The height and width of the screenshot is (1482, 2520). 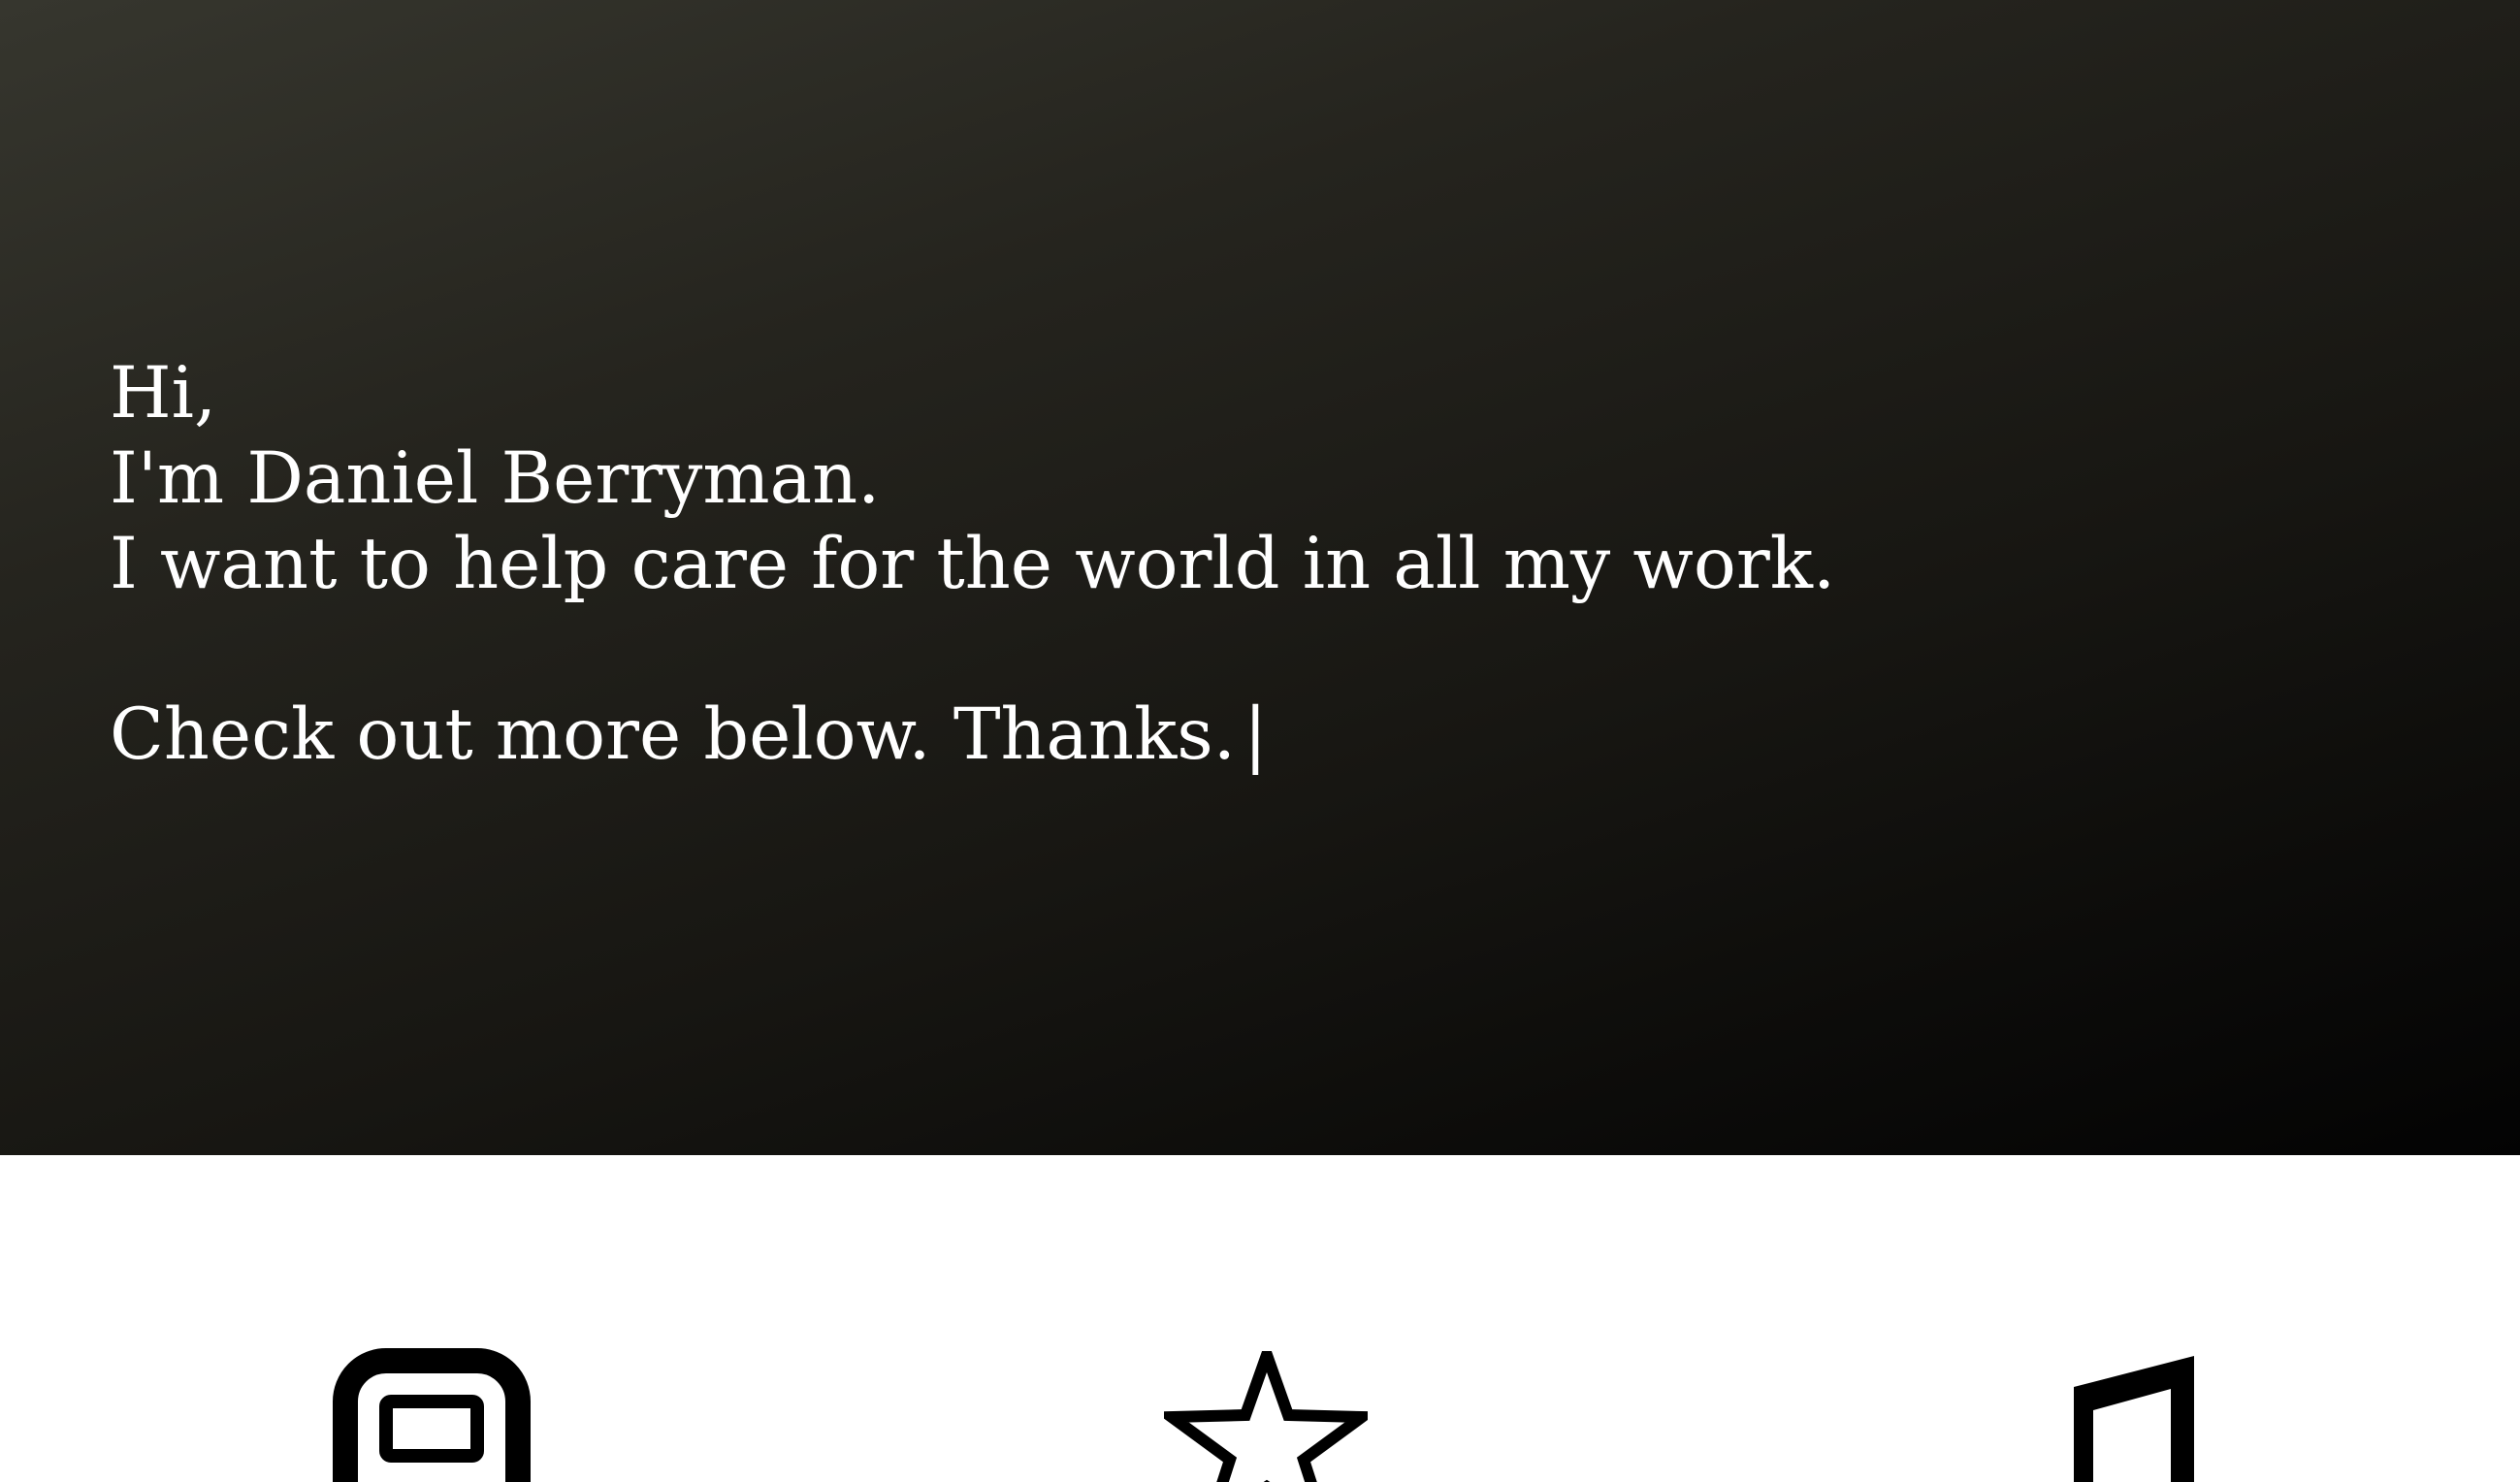 I want to click on star-icon, so click(x=1266, y=1416).